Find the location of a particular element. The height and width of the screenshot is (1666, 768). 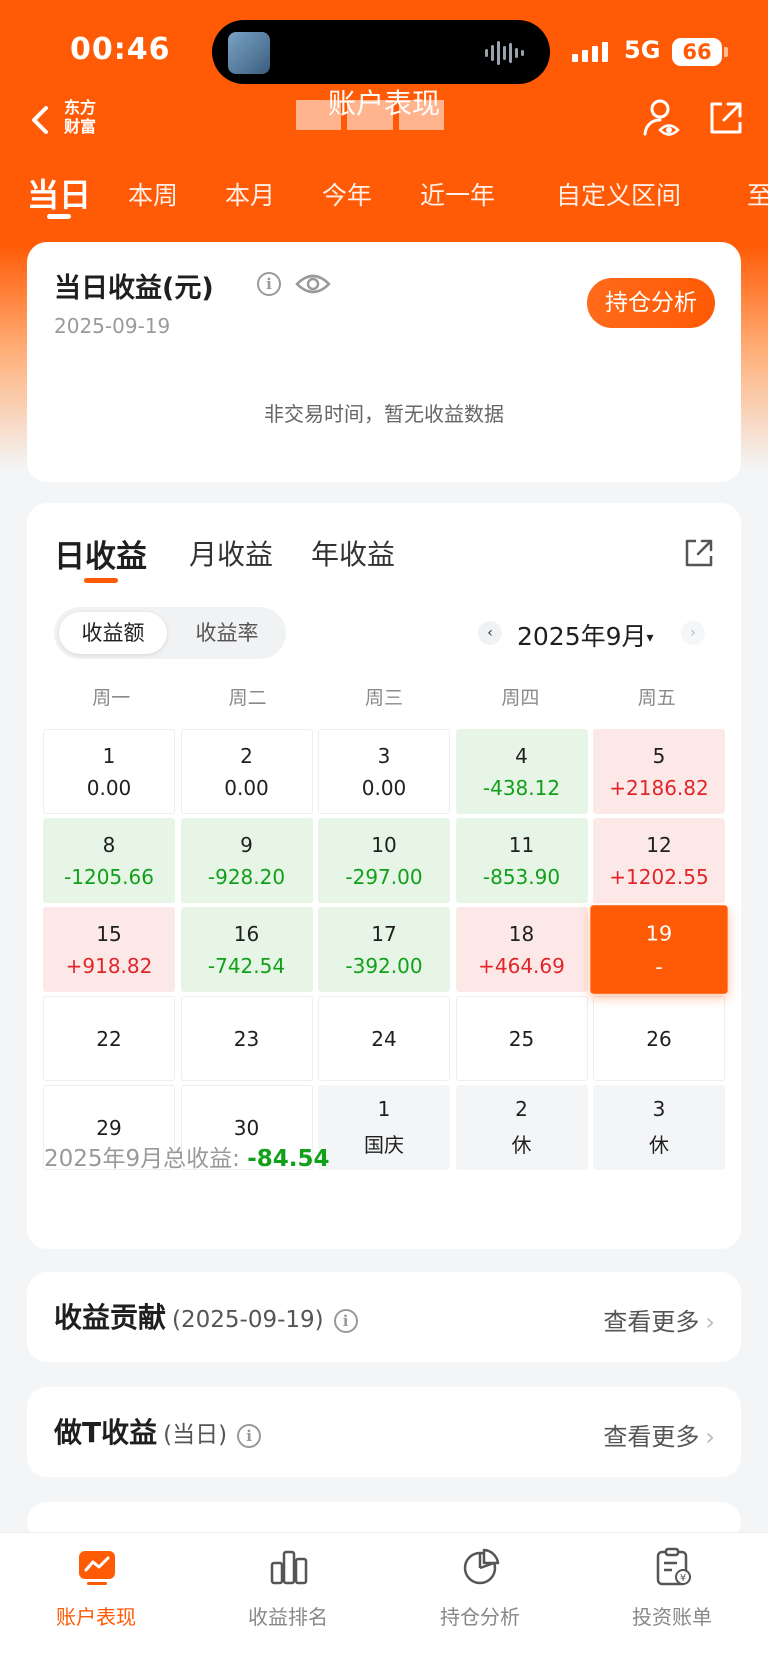

tab-daily-profit: 日收益 is located at coordinates (100, 553).